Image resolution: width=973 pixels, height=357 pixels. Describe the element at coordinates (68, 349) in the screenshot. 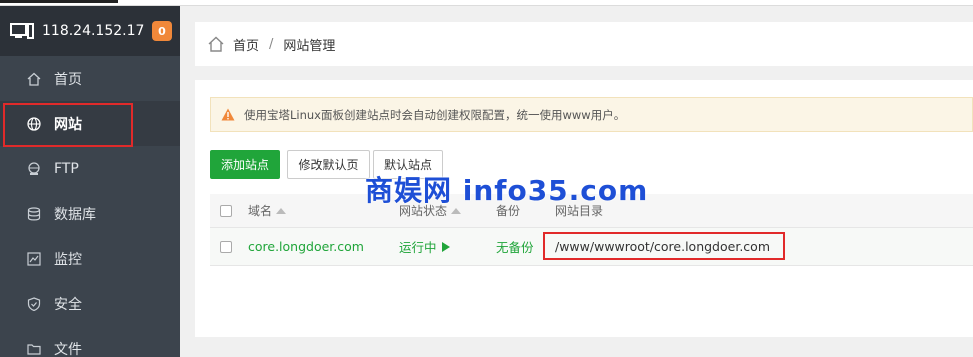

I see `sidebar-item-label: 文件` at that location.